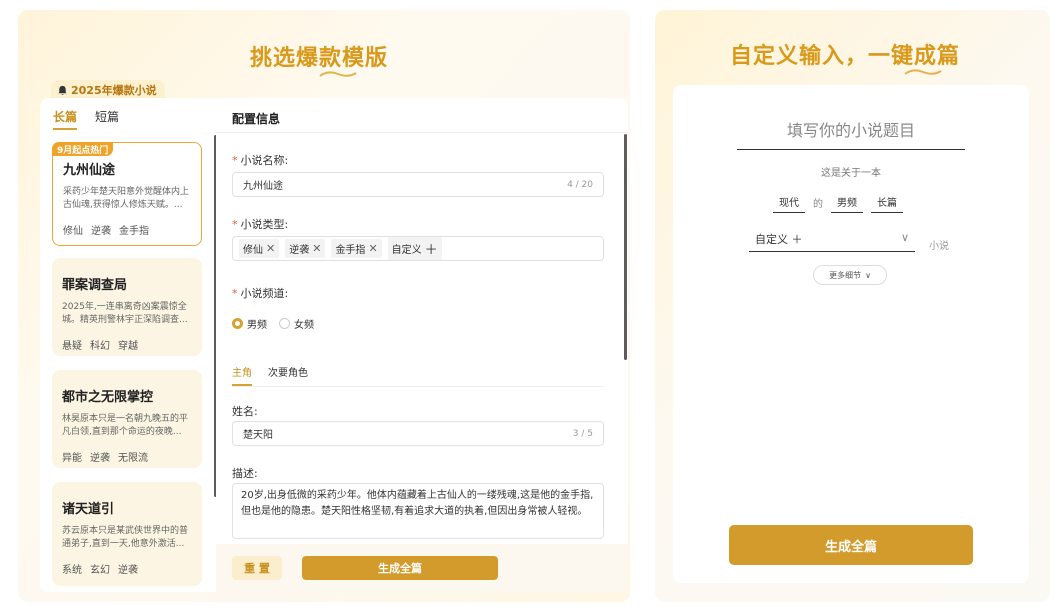 This screenshot has width=1064, height=613. What do you see at coordinates (851, 173) in the screenshot?
I see `about-label: 这是关于一本` at bounding box center [851, 173].